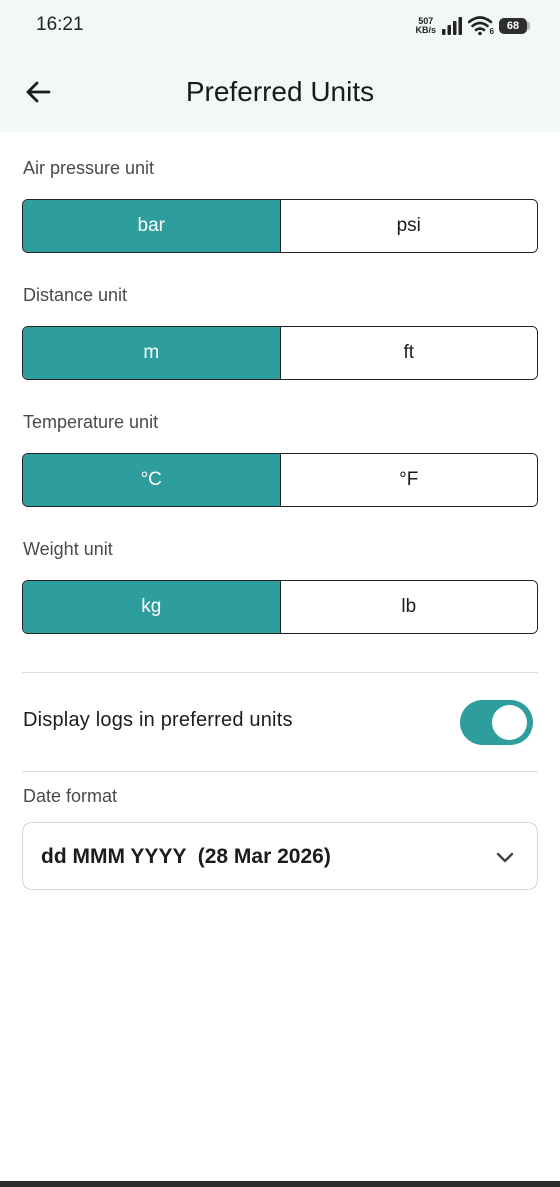 Image resolution: width=560 pixels, height=1187 pixels. What do you see at coordinates (408, 353) in the screenshot?
I see `distance-option-ft: ft` at bounding box center [408, 353].